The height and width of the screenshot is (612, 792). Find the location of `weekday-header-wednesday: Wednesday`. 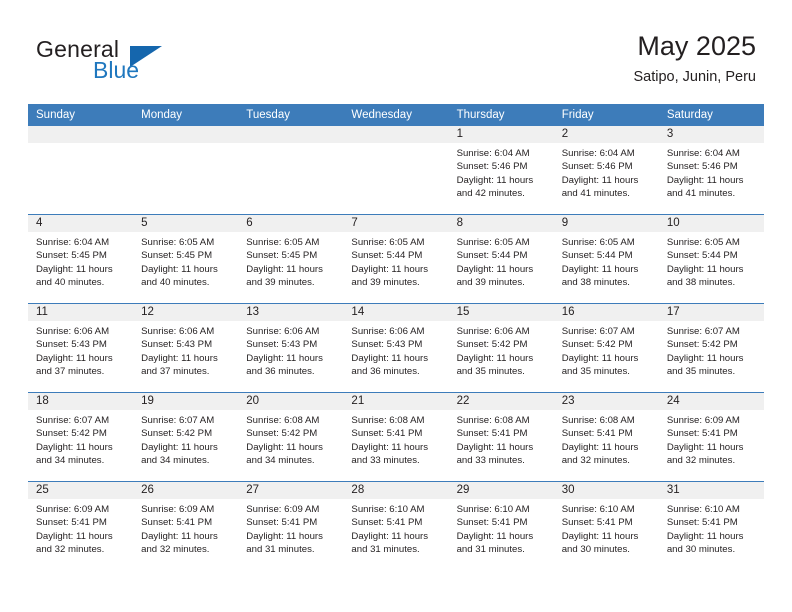

weekday-header-wednesday: Wednesday is located at coordinates (381, 115).